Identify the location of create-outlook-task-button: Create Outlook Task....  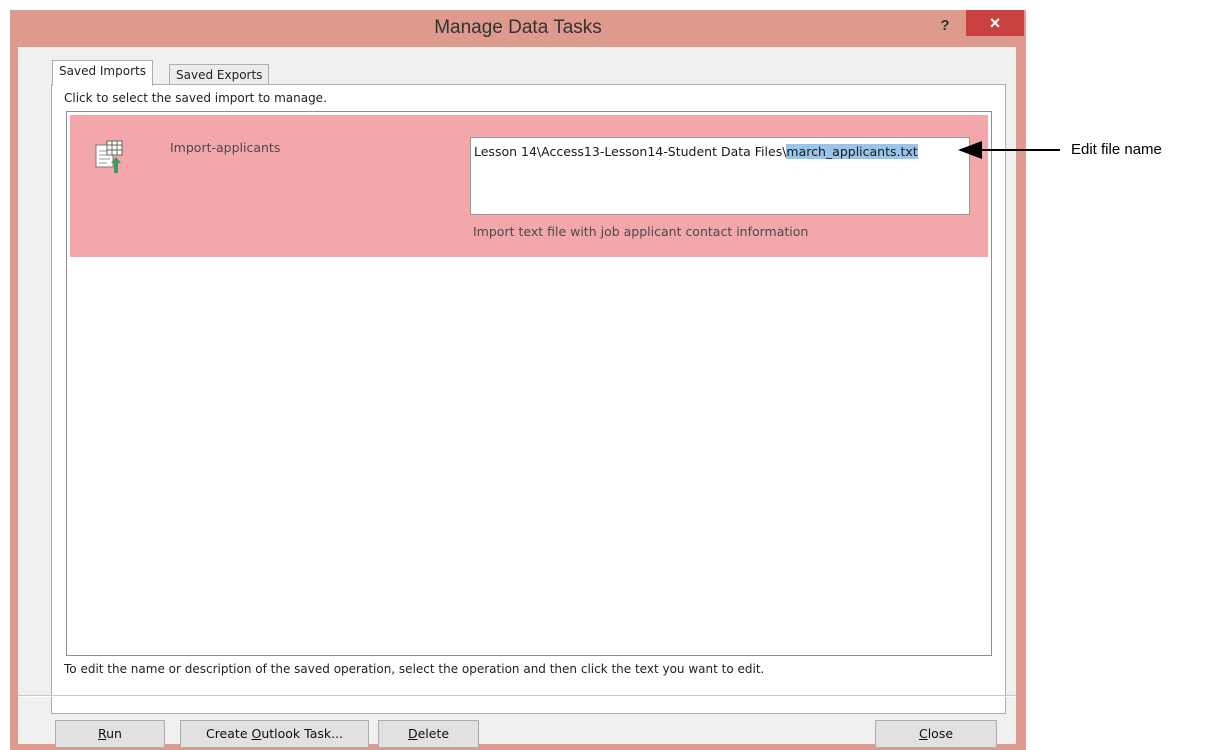
(274, 734).